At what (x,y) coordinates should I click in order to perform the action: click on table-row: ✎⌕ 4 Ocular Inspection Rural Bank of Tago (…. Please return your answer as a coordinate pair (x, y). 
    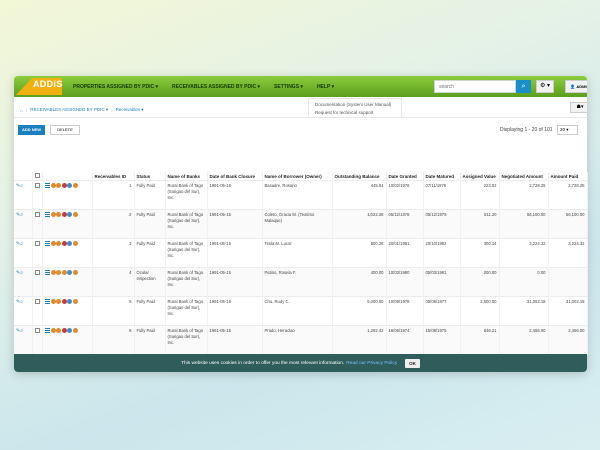
    Looking at the image, I should click on (301, 282).